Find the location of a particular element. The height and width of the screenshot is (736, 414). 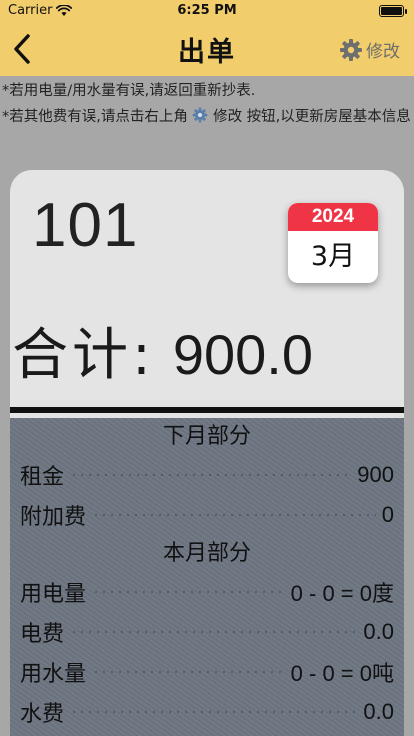

detail-row-water-usage: 用水量 0 - 0 = 0吨 is located at coordinates (207, 672).